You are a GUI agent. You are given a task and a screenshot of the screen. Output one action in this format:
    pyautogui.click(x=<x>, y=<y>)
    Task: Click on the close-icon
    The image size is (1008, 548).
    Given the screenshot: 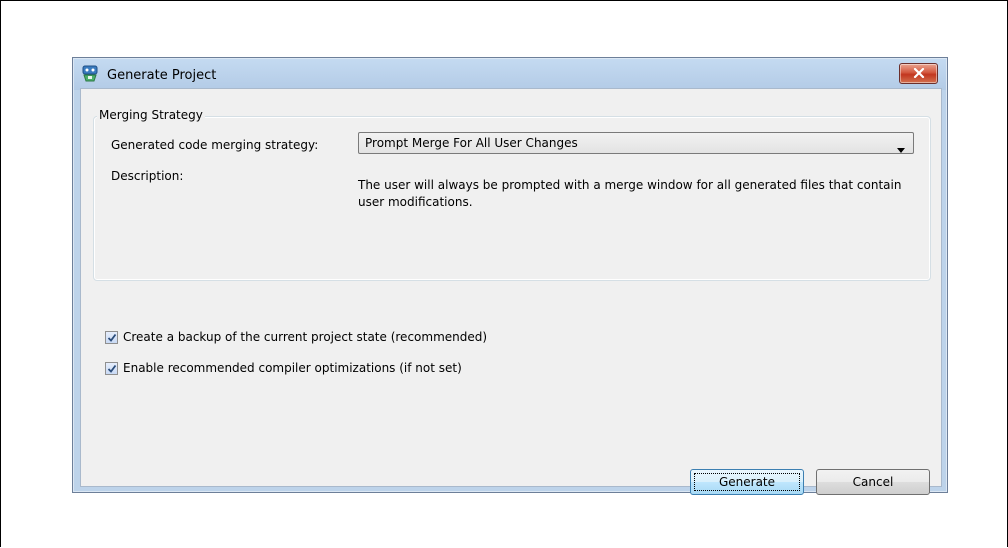 What is the action you would take?
    pyautogui.click(x=919, y=74)
    